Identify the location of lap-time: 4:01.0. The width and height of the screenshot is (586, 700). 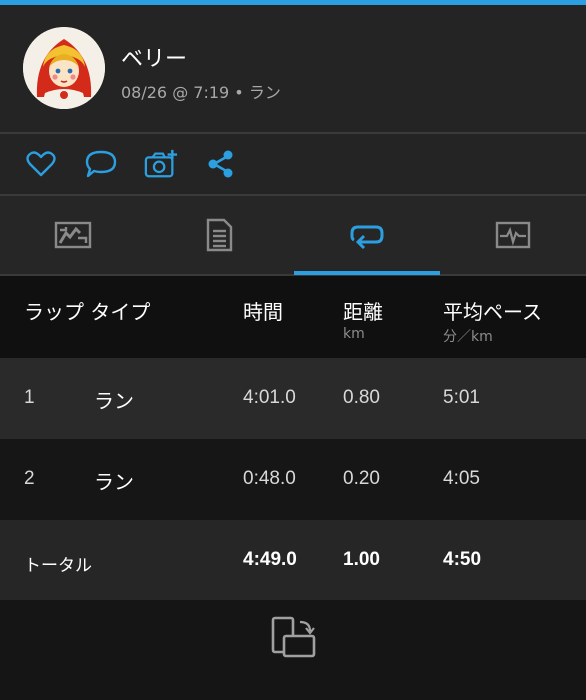
(269, 397).